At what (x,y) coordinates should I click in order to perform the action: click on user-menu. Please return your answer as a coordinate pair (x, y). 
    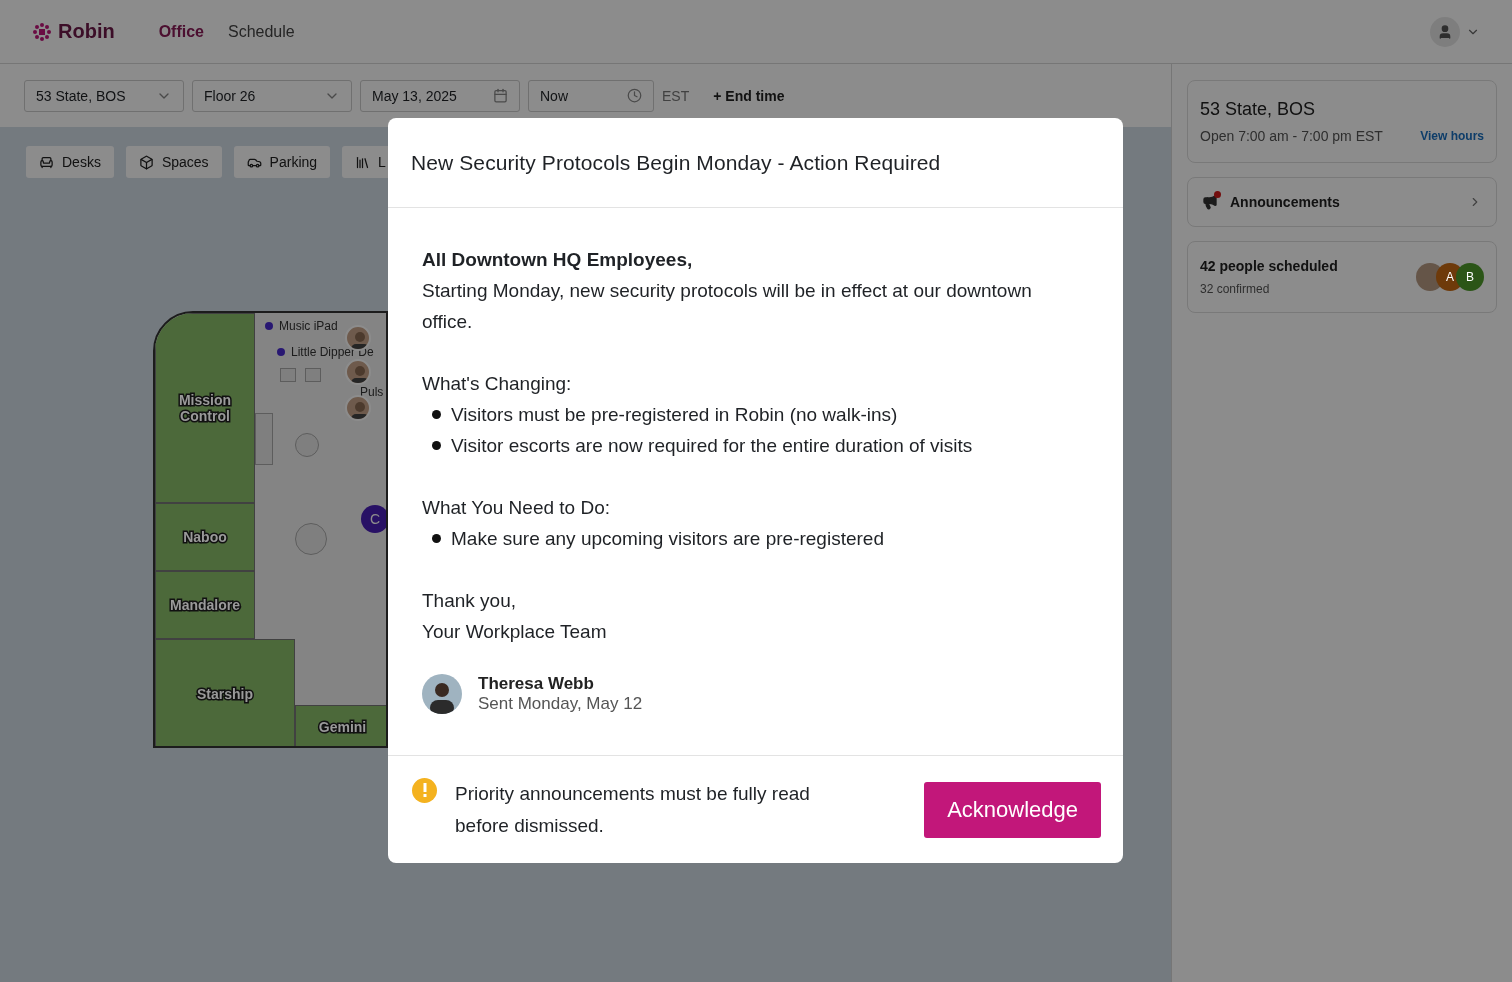
    Looking at the image, I should click on (1455, 31).